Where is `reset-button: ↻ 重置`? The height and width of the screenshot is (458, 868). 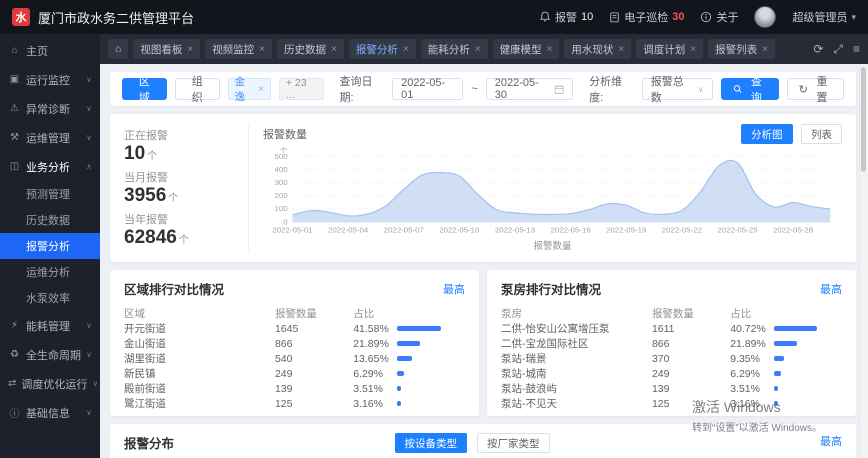 reset-button: ↻ 重置 is located at coordinates (815, 90).